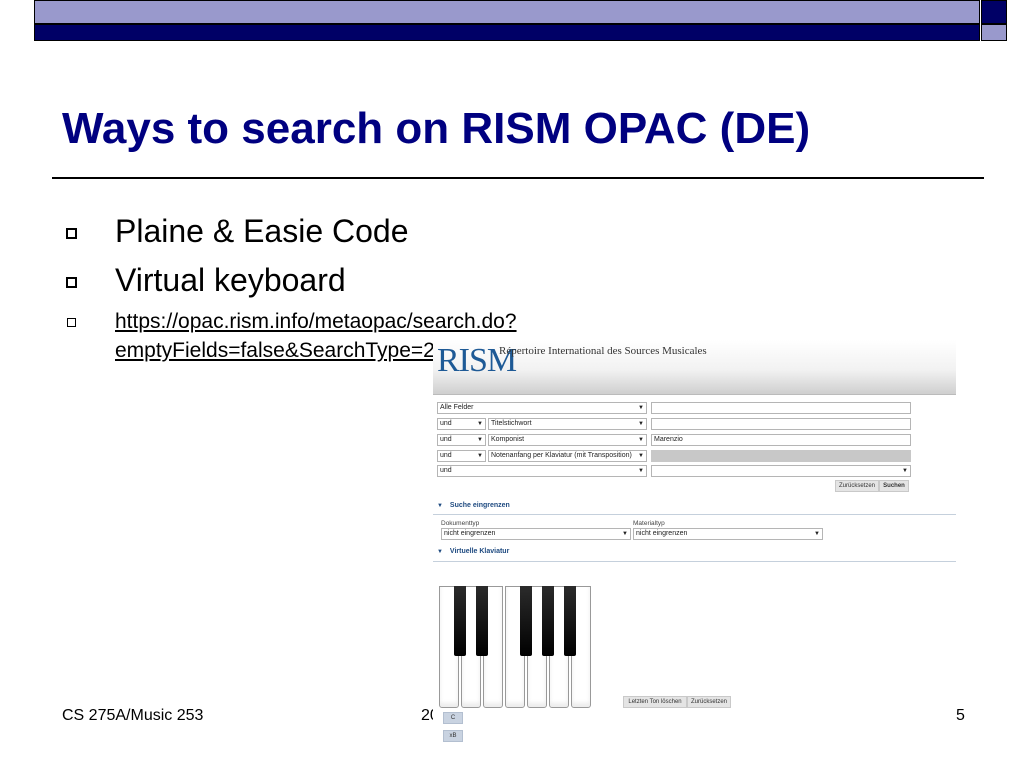  I want to click on virtual-piano, so click(515, 648).